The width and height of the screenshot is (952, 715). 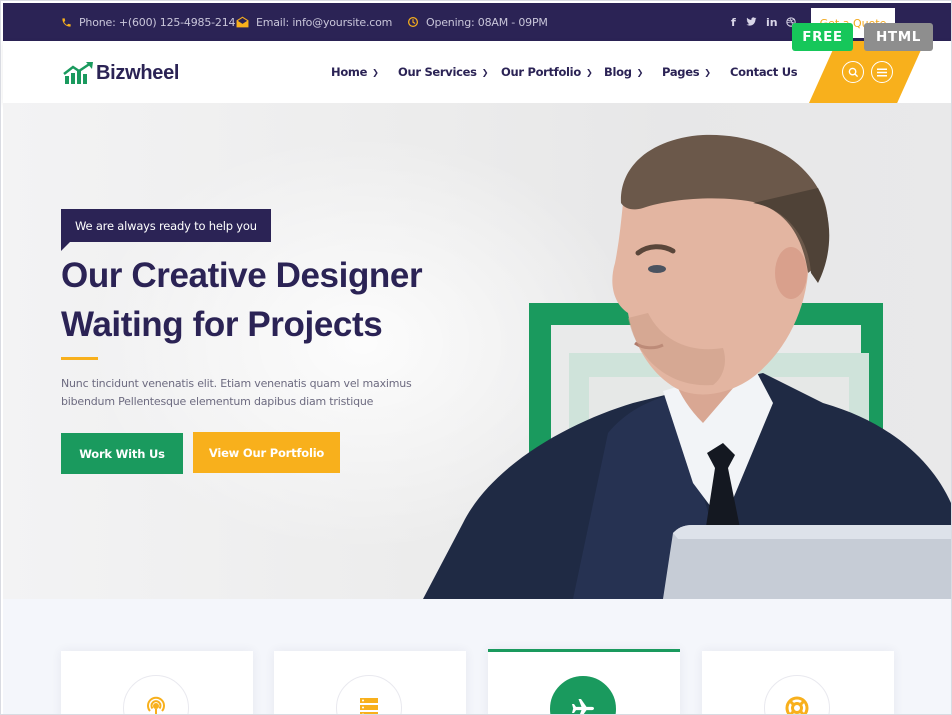 What do you see at coordinates (242, 275) in the screenshot?
I see `hero-title-line-1: Our Creative Designer` at bounding box center [242, 275].